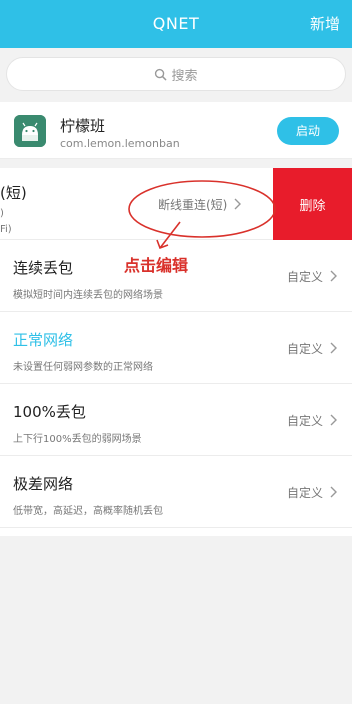 The image size is (352, 704). Describe the element at coordinates (161, 74) in the screenshot. I see `search-icon` at that location.